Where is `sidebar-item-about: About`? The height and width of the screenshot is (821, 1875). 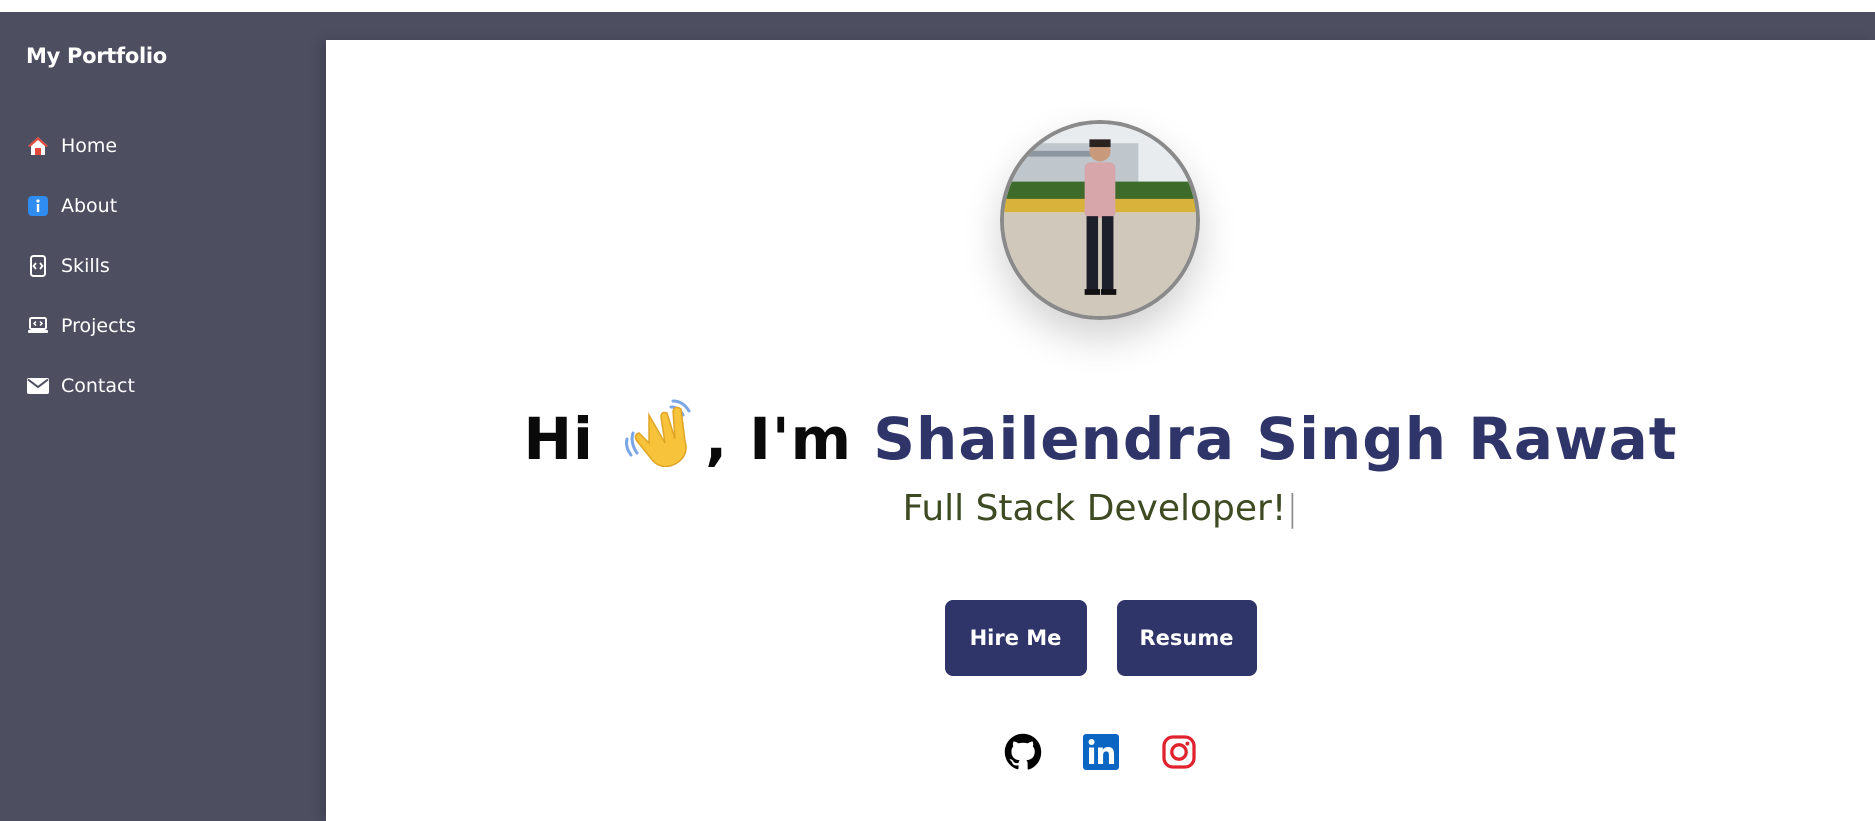 sidebar-item-about: About is located at coordinates (81, 206).